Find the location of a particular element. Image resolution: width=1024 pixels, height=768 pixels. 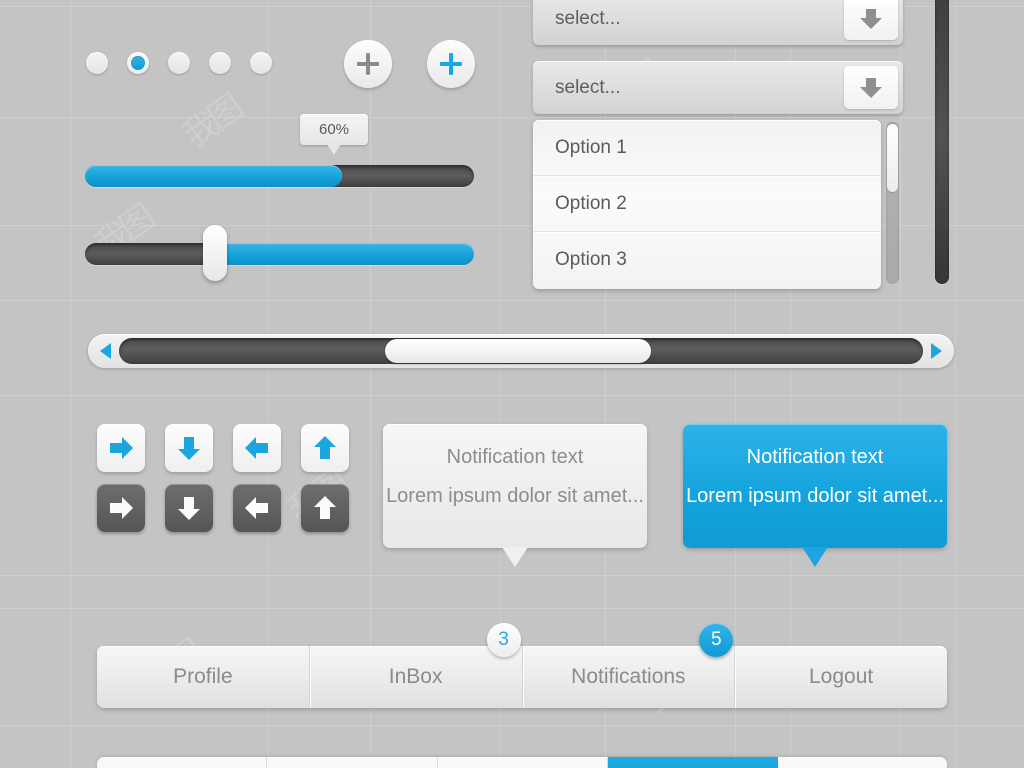

range-slider-handle is located at coordinates (215, 253).